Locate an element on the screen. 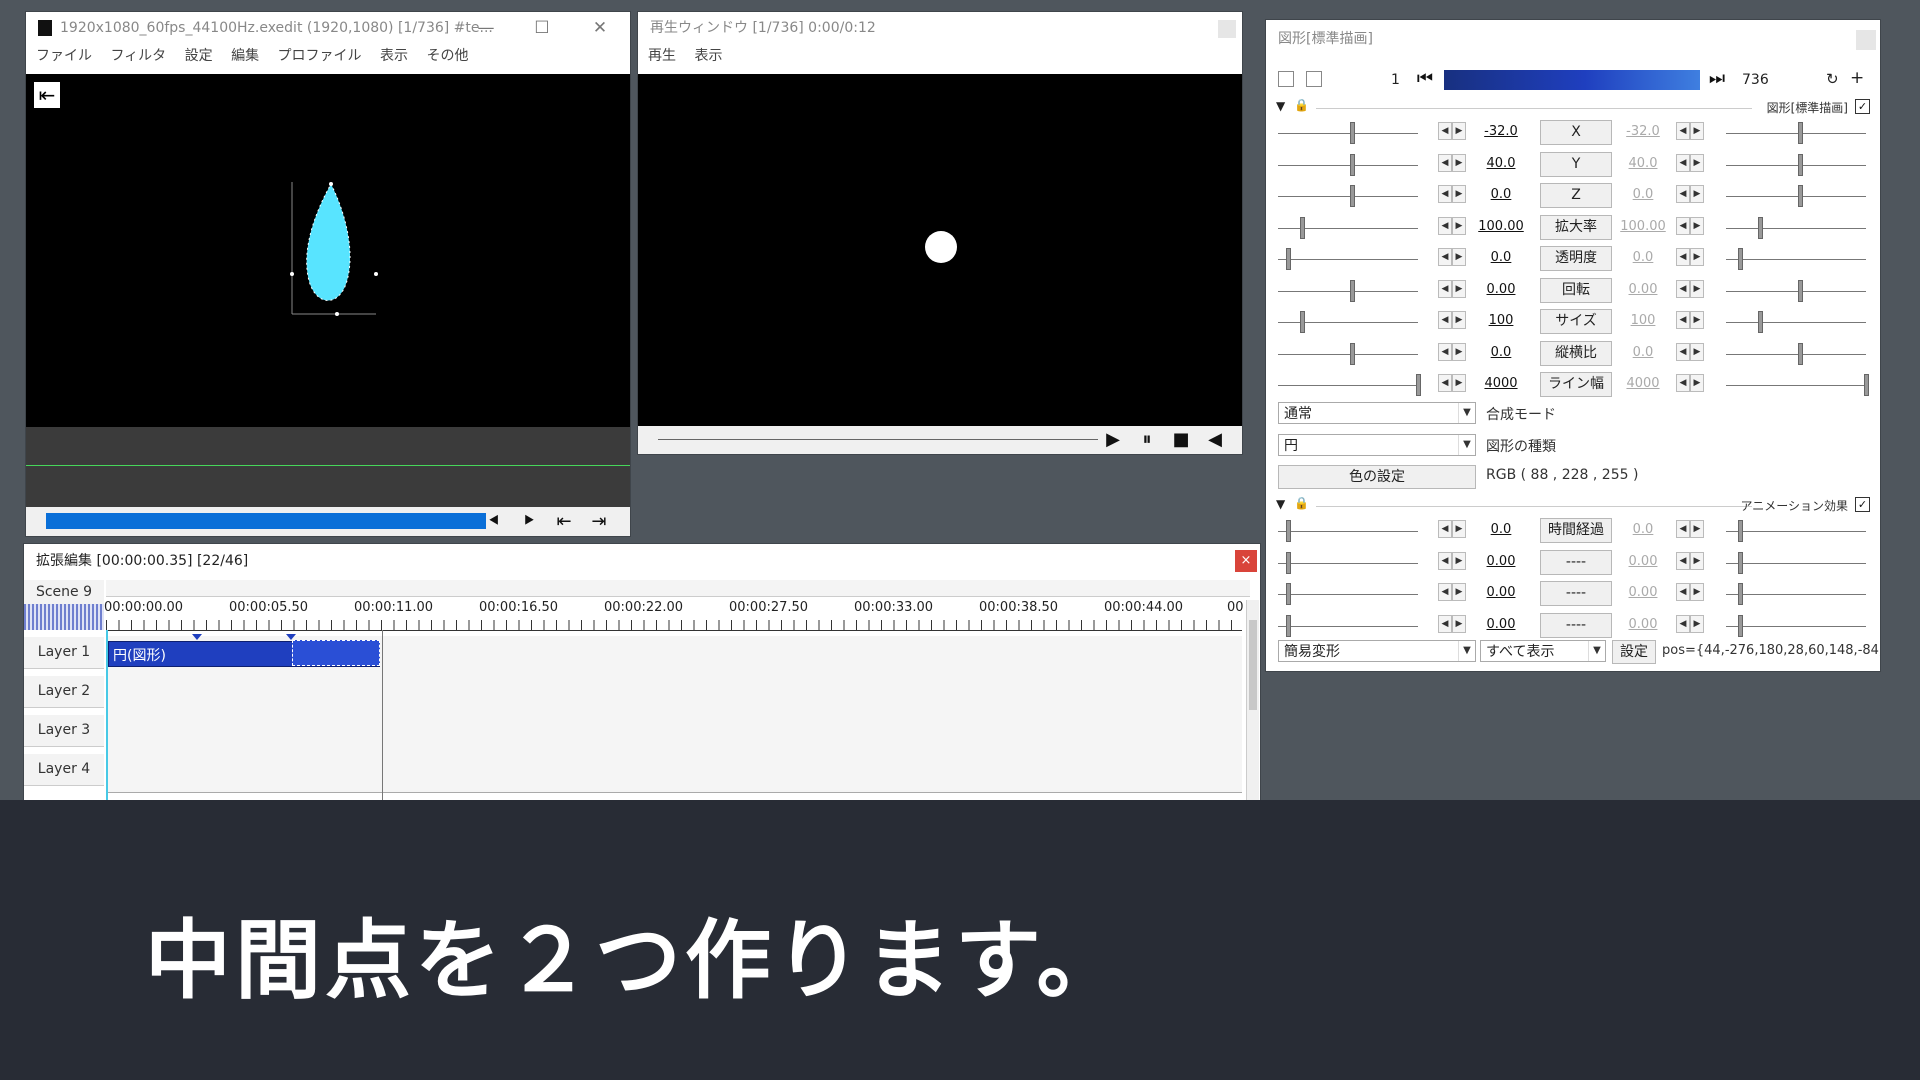 The image size is (1920, 1080). layer-view-icon is located at coordinates (1314, 79).